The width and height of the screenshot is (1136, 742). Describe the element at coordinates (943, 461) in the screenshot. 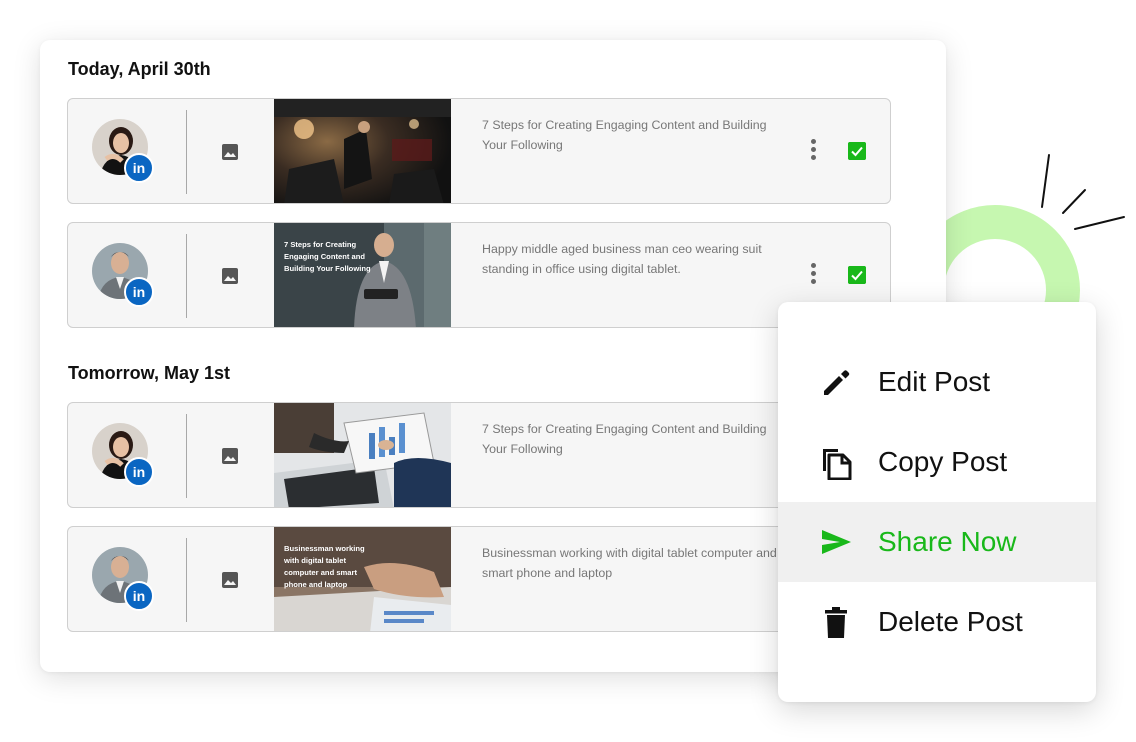

I see `menu-item-label: Copy Post` at that location.